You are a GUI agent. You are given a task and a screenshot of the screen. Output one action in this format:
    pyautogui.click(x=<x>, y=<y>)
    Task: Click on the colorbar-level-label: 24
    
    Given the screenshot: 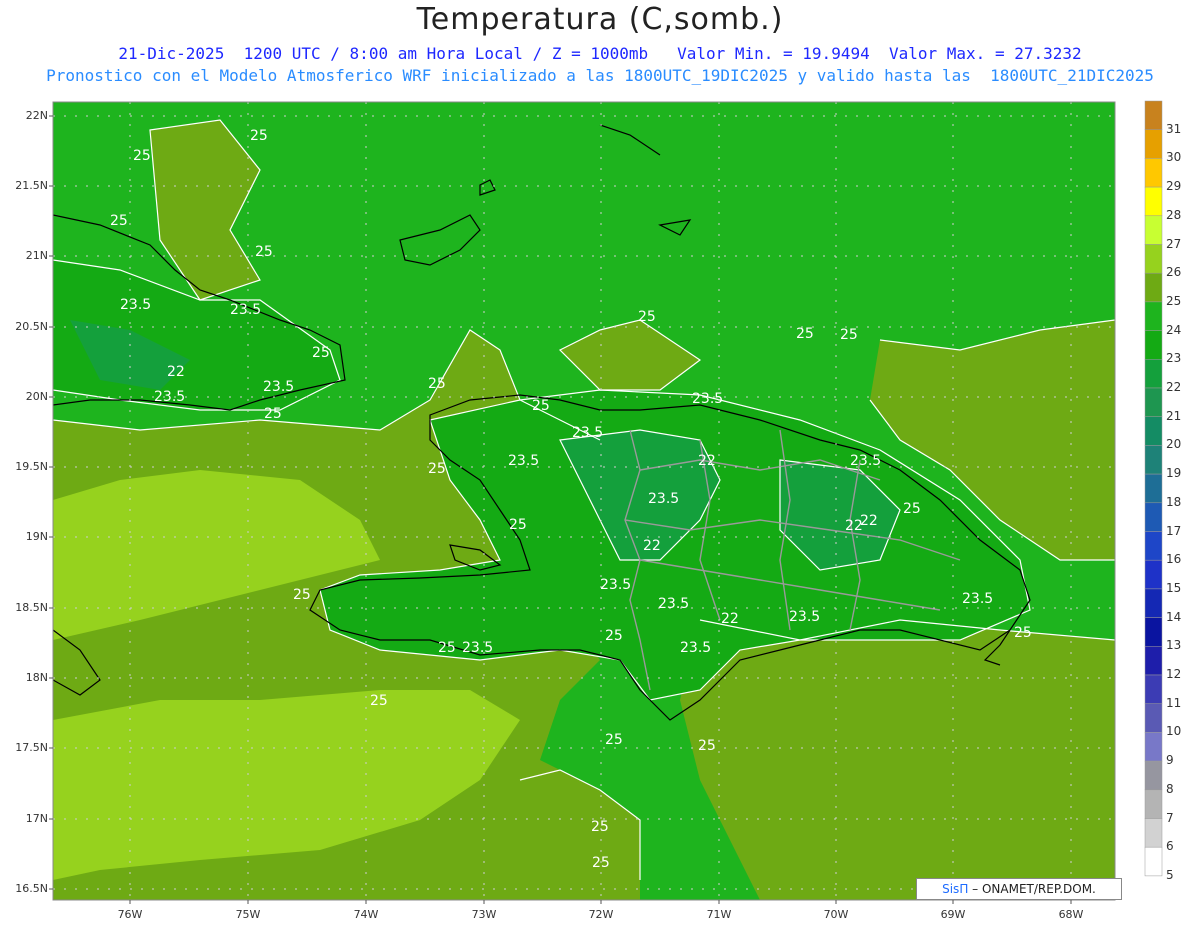 What is the action you would take?
    pyautogui.click(x=1174, y=330)
    